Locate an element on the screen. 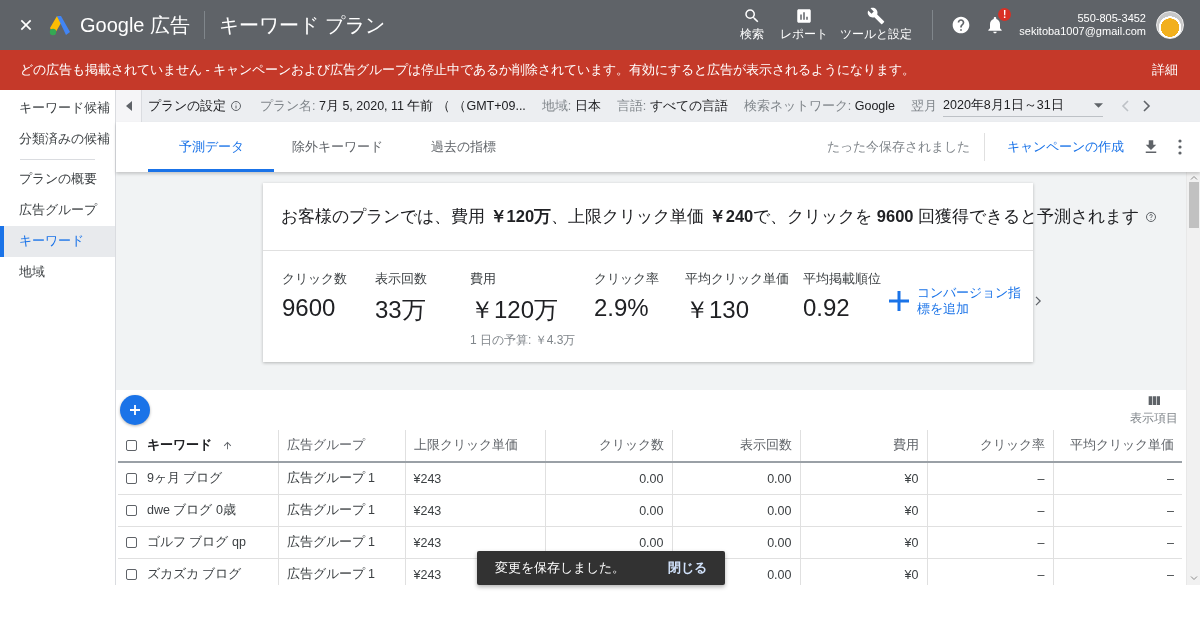 This screenshot has height=617, width=1200. date-range-dropdown: 2020年8月1日～31日 is located at coordinates (1023, 106).